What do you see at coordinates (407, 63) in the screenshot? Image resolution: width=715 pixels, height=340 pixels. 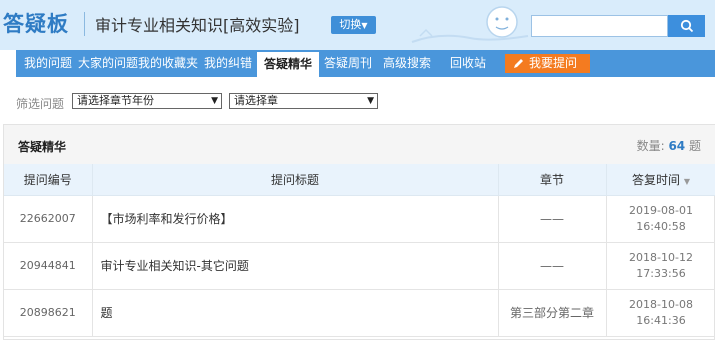 I see `nav-item-advanced-search: 高级搜索` at bounding box center [407, 63].